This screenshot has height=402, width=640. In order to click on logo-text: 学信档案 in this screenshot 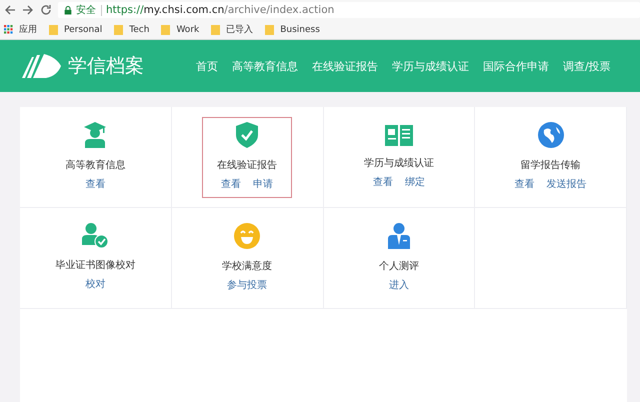, I will do `click(106, 66)`.